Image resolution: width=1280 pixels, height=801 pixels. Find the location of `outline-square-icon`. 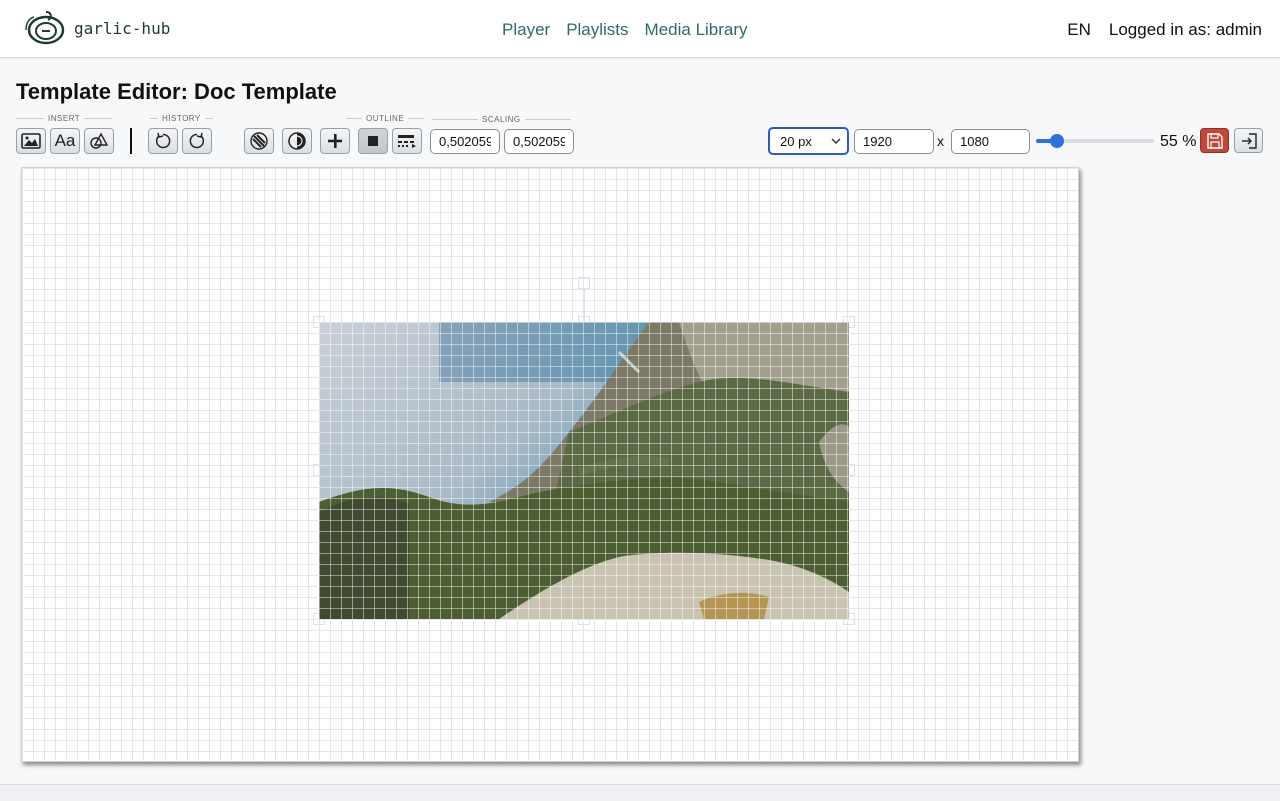

outline-square-icon is located at coordinates (373, 141).